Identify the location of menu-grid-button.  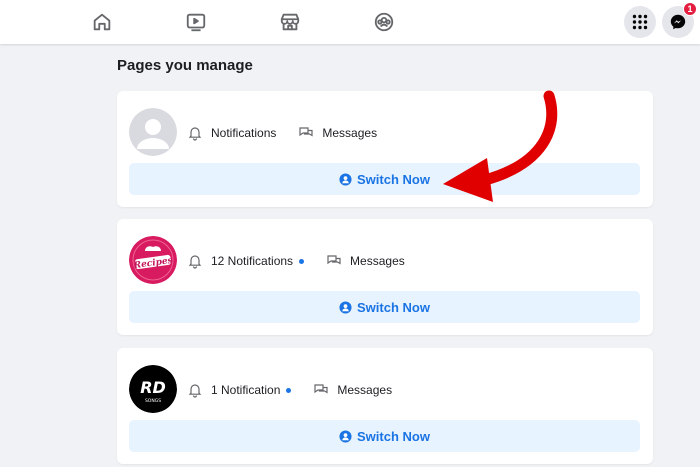
(640, 22).